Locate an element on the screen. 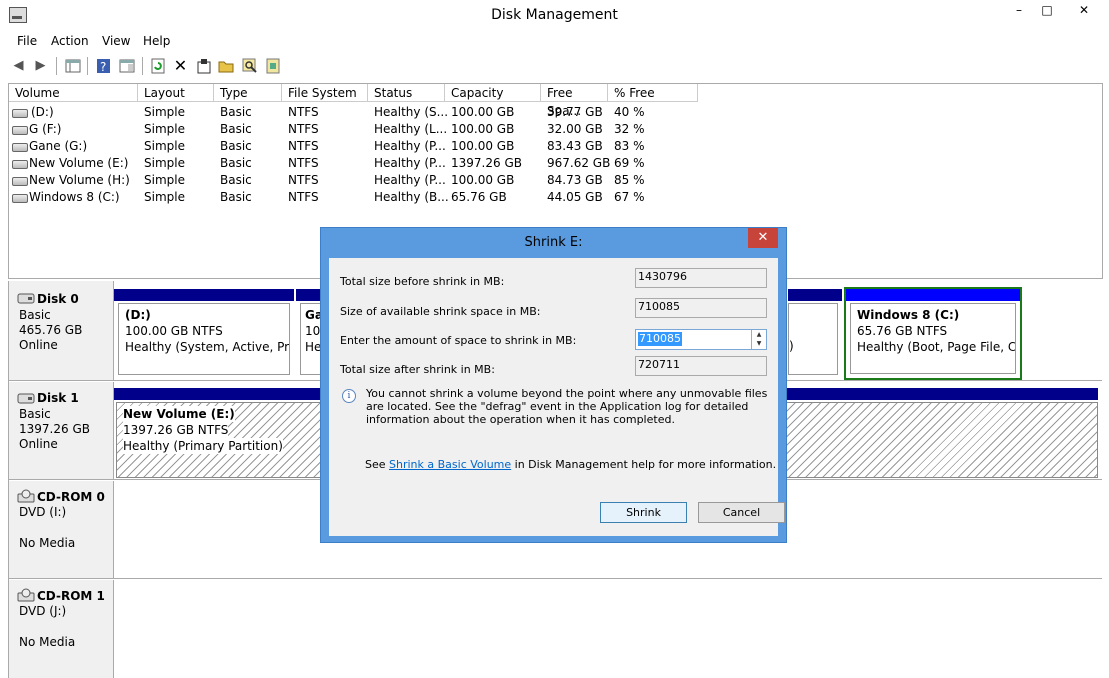  cell-volume: Windows 8 (C:) is located at coordinates (74, 197).